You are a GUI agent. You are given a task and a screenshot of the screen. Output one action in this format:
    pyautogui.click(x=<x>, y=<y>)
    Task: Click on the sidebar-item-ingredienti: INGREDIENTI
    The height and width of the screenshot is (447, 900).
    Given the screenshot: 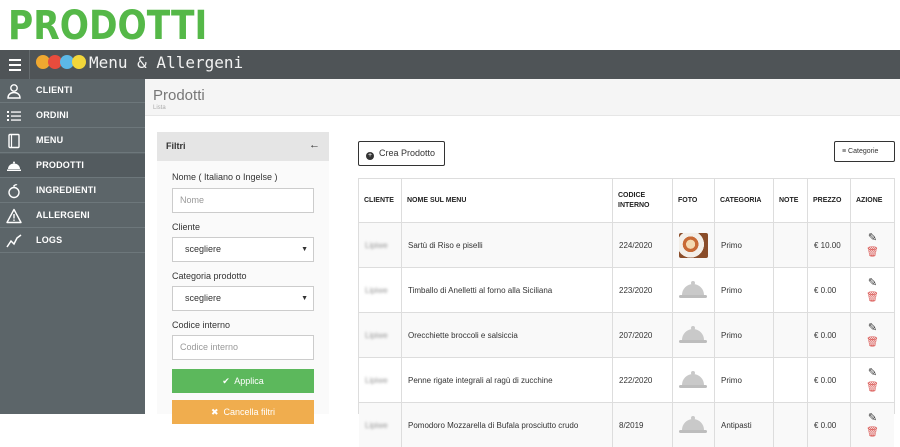 What is the action you would take?
    pyautogui.click(x=72, y=191)
    